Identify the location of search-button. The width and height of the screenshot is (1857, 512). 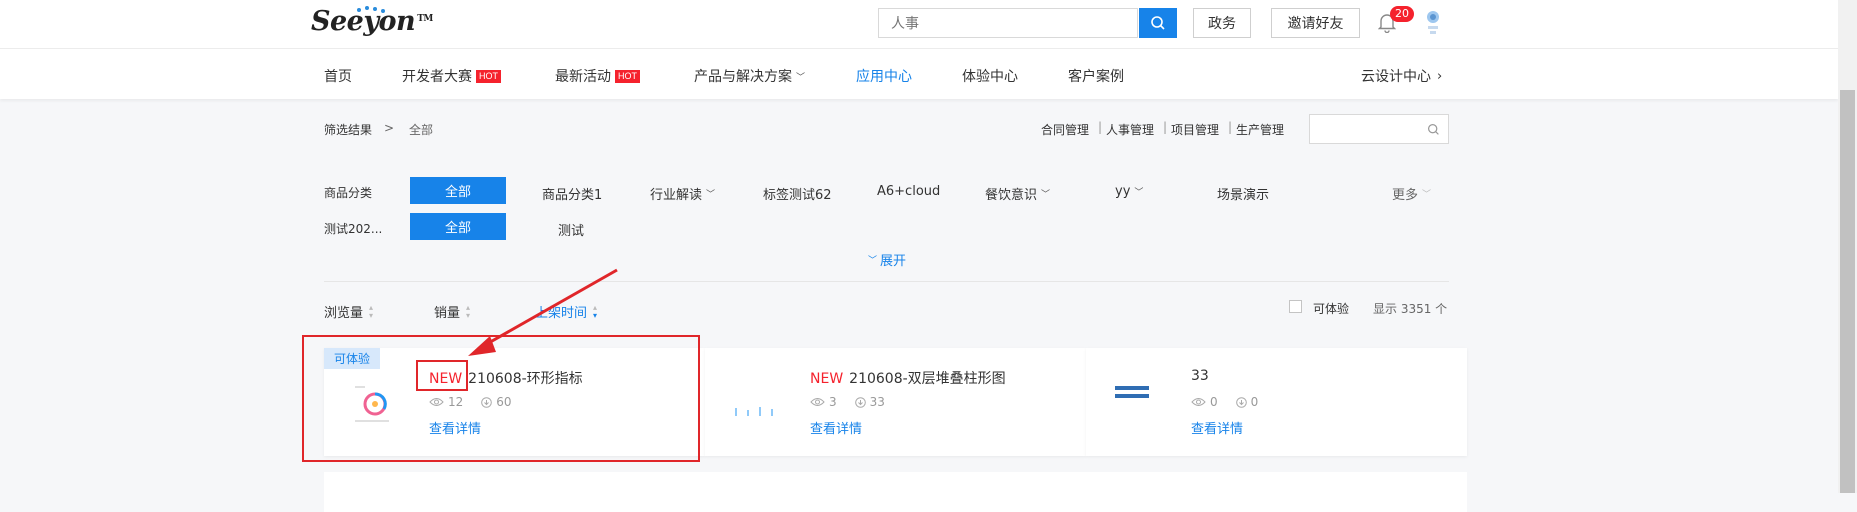
(1158, 23).